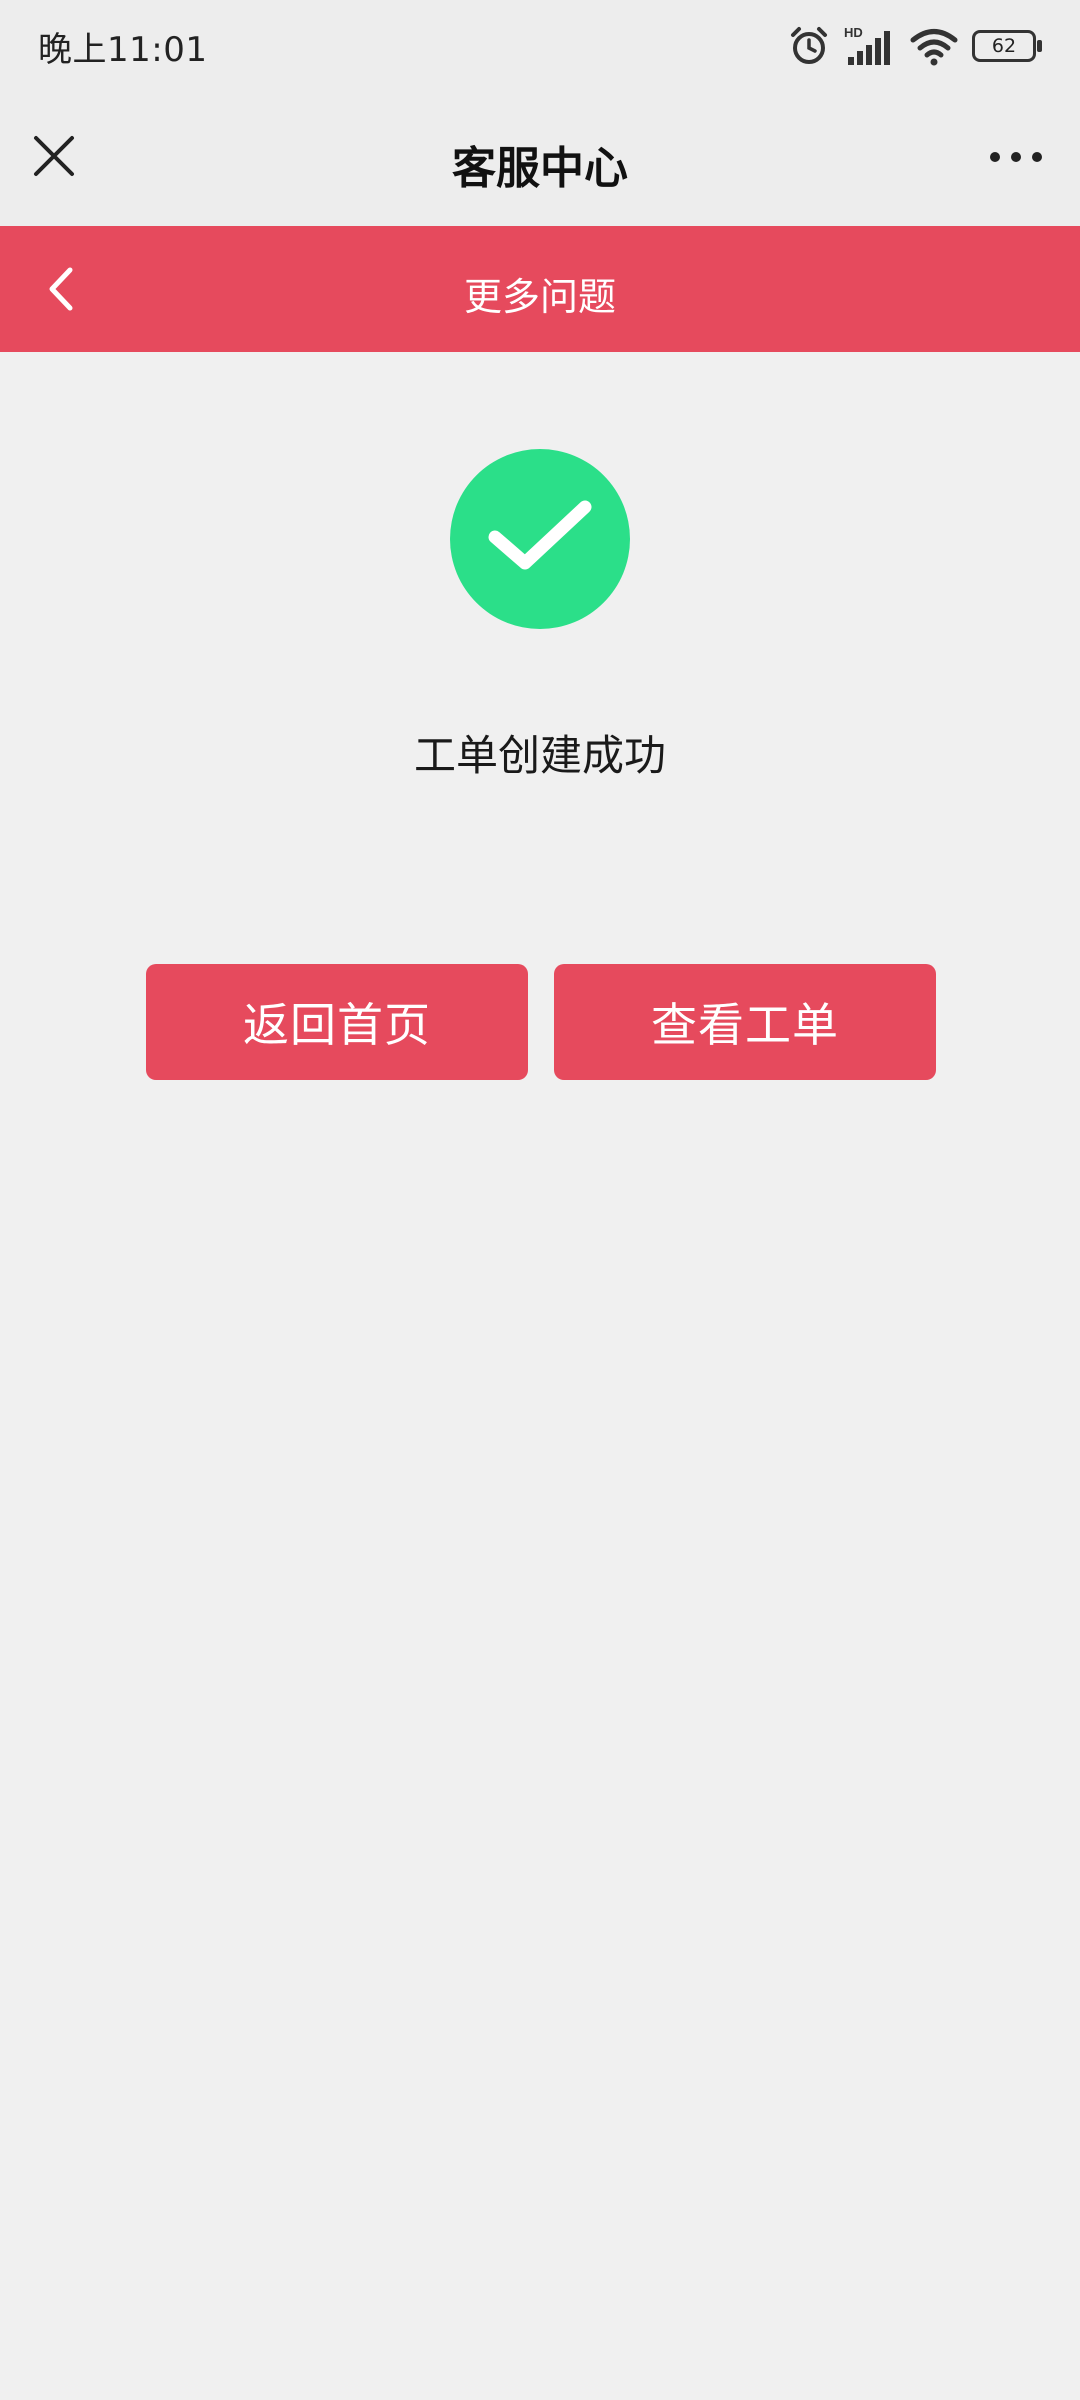 The height and width of the screenshot is (2400, 1080). Describe the element at coordinates (539, 755) in the screenshot. I see `success-message: 工单创建成功` at that location.